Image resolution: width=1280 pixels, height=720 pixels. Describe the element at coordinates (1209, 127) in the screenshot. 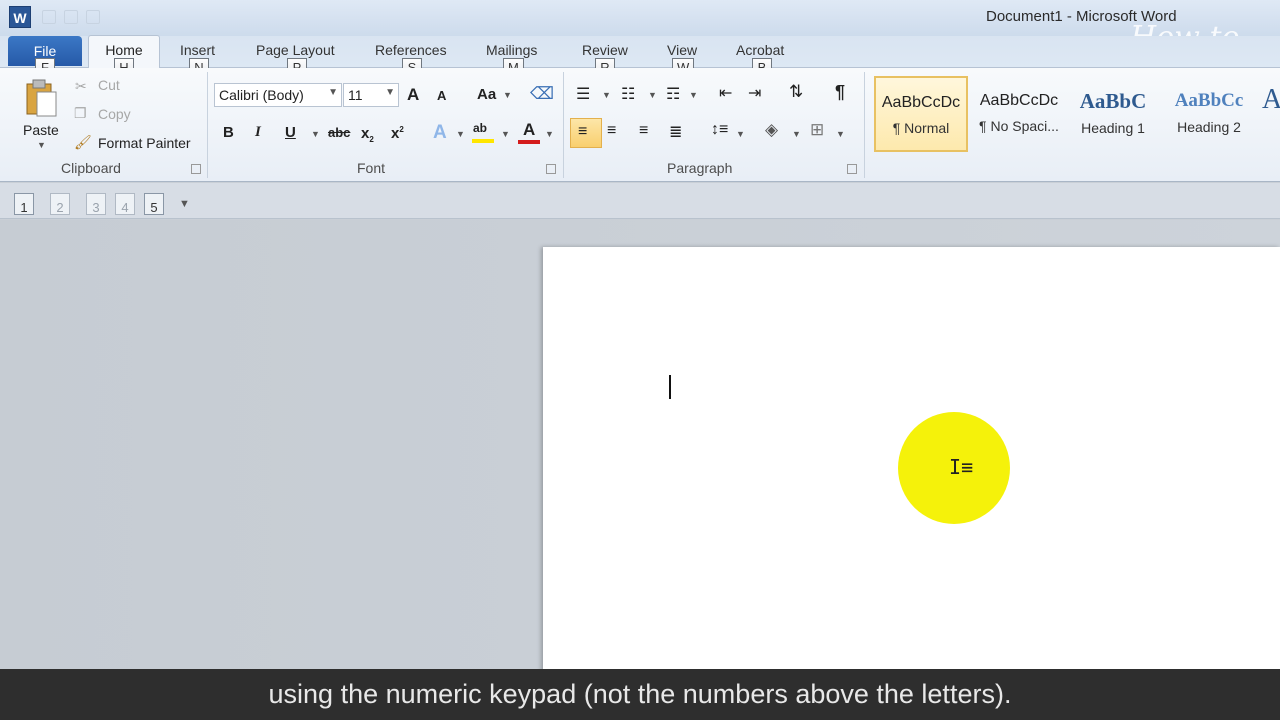

I see `style-heading-2-name: Heading 2` at that location.